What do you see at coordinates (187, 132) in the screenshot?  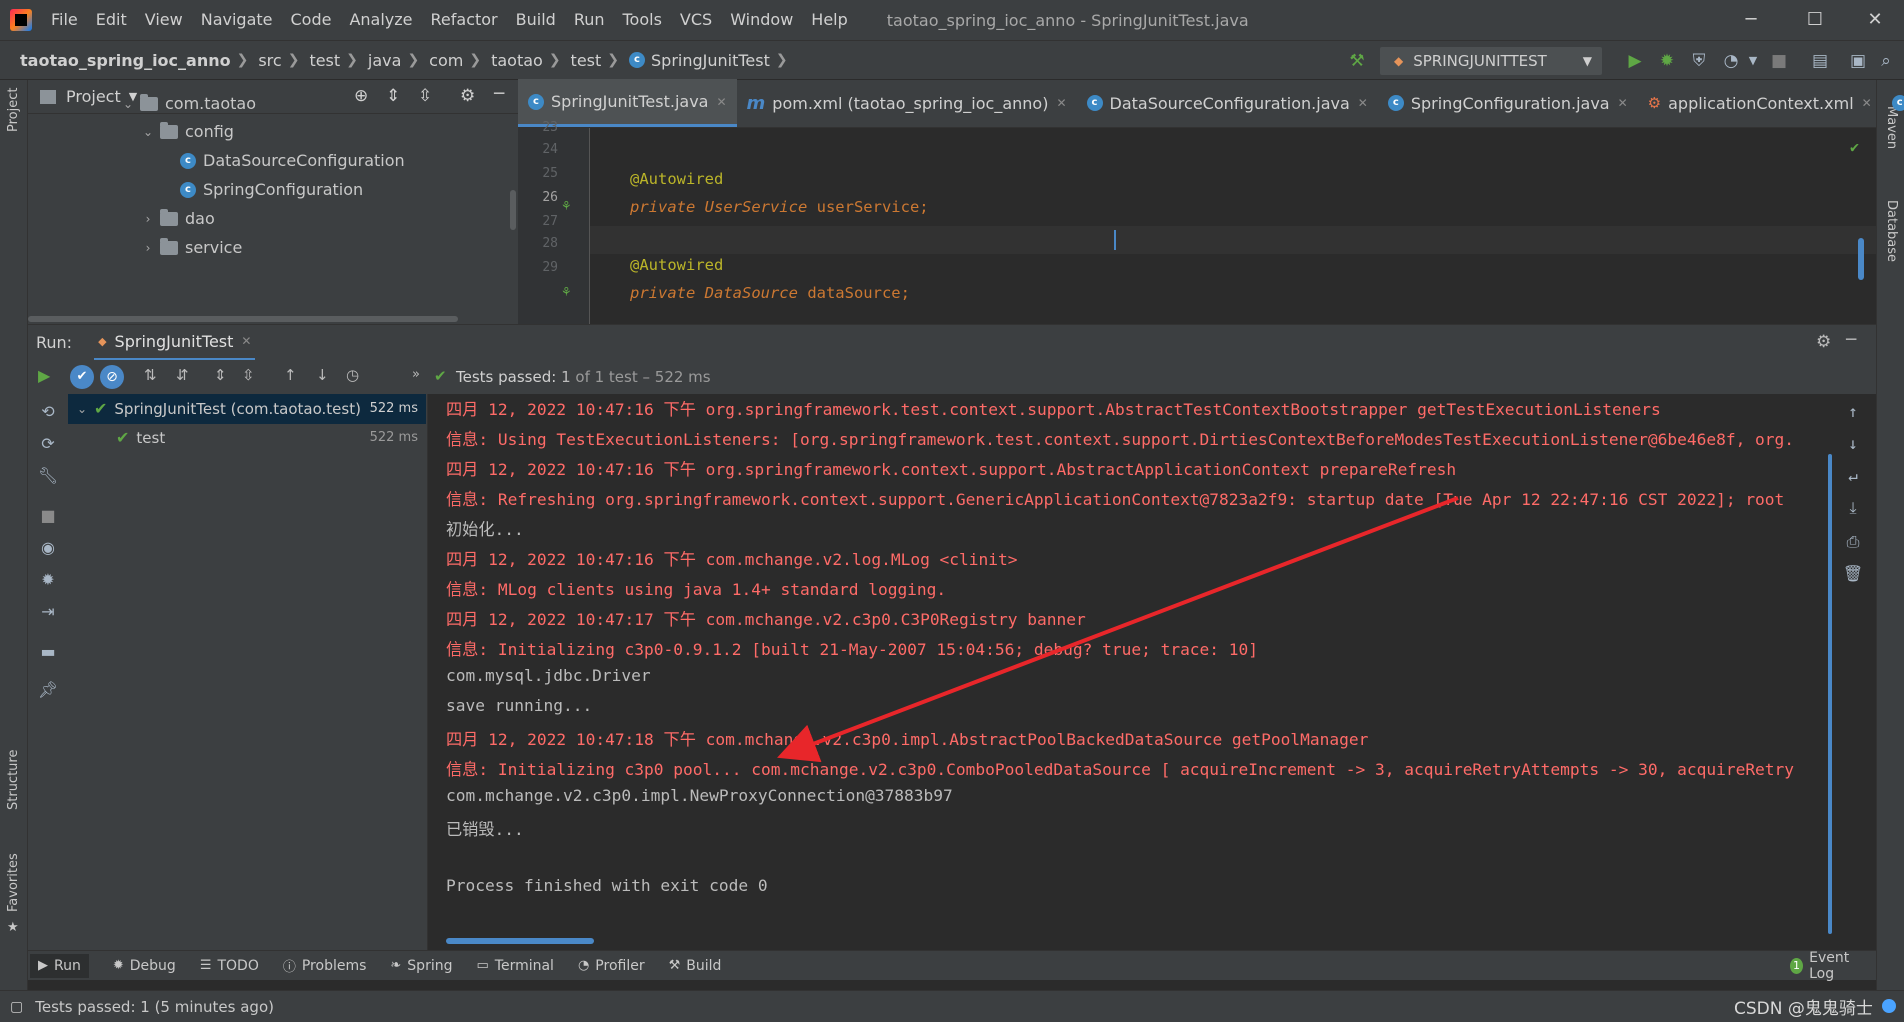 I see `tree-item-config: ⌄ config` at bounding box center [187, 132].